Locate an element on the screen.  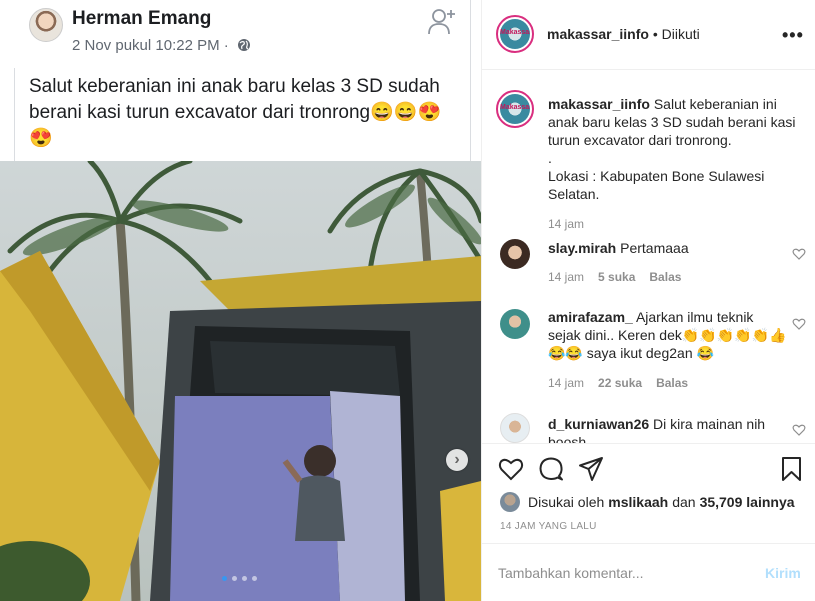
comment-username: d_kurniawan26 is located at coordinates (598, 424).